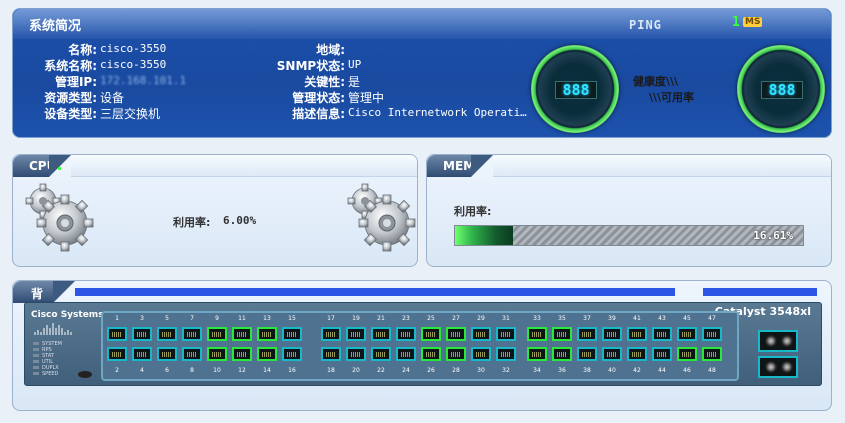  Describe the element at coordinates (70, 66) in the screenshot. I see `info-label: 系统名称:` at that location.